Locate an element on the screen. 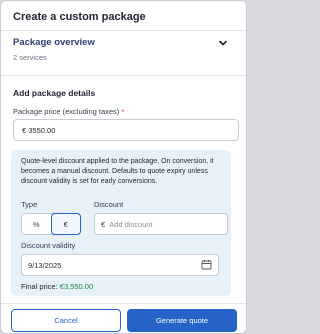 The image size is (320, 334). type-label: Type is located at coordinates (29, 204).